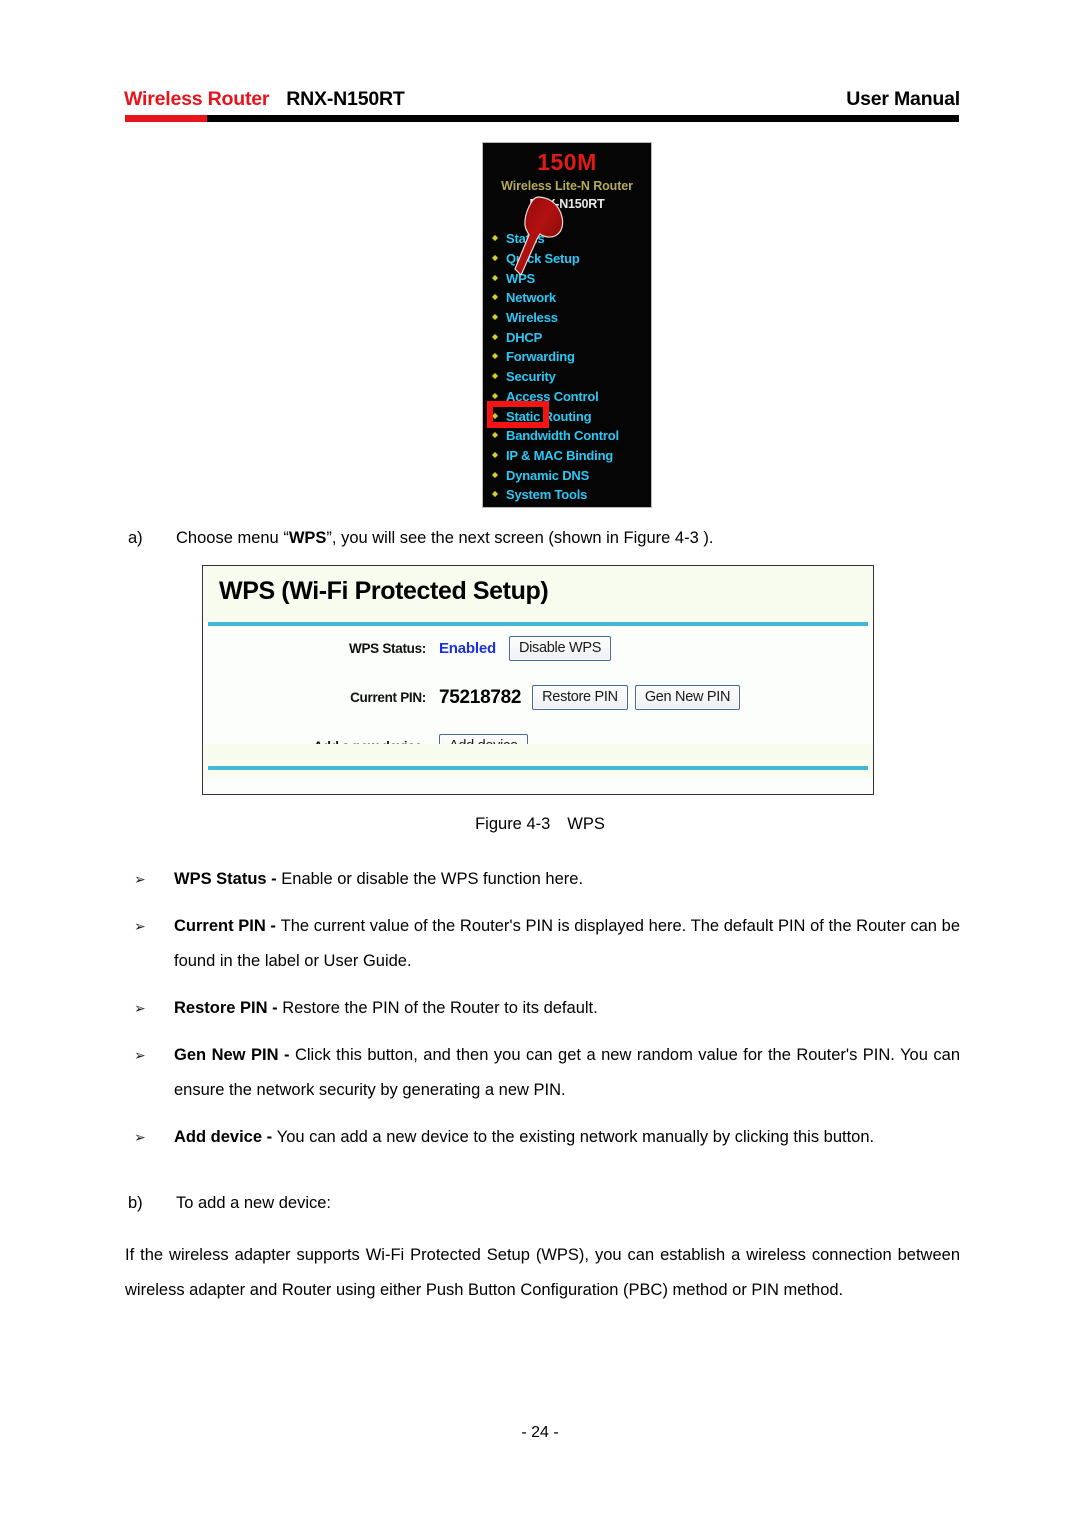 This screenshot has height=1527, width=1080. I want to click on wps-status-row: WPS Status: Enabled Disable WPS, so click(538, 648).